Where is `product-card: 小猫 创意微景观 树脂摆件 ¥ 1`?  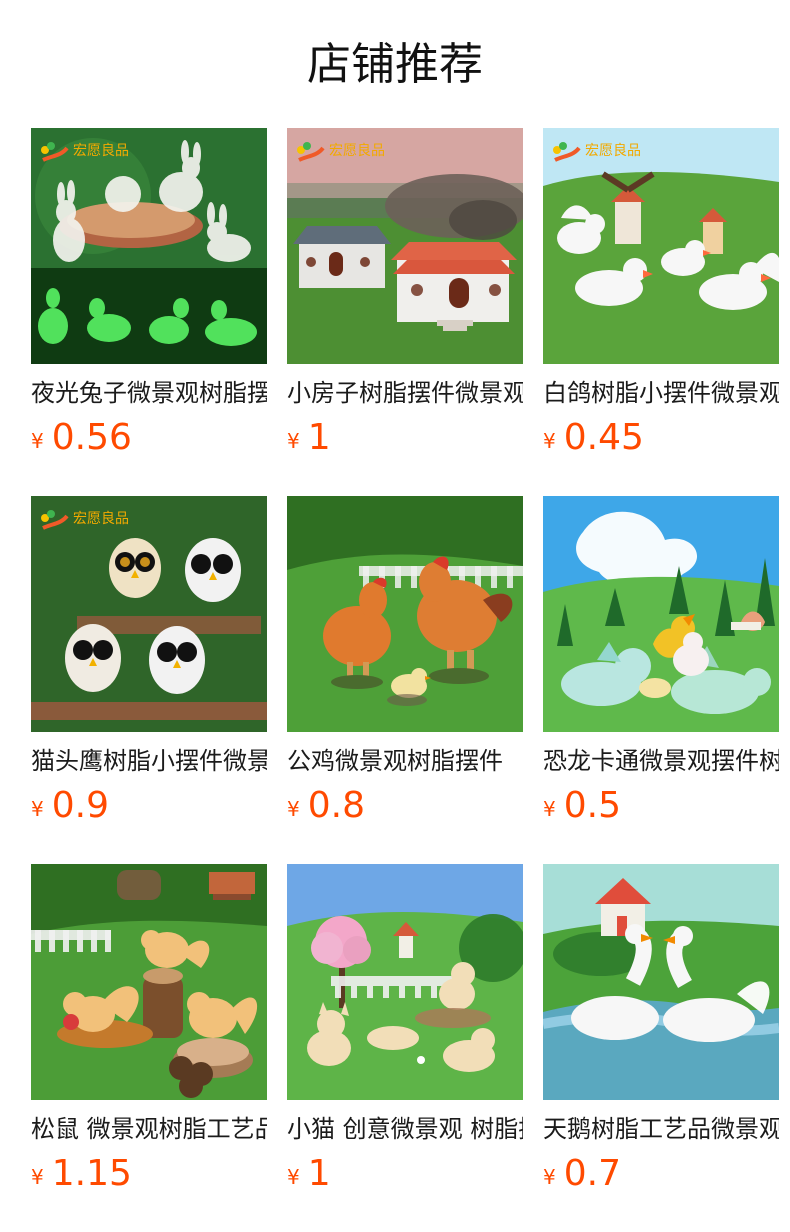 product-card: 小猫 创意微景观 树脂摆件 ¥ 1 is located at coordinates (405, 1048).